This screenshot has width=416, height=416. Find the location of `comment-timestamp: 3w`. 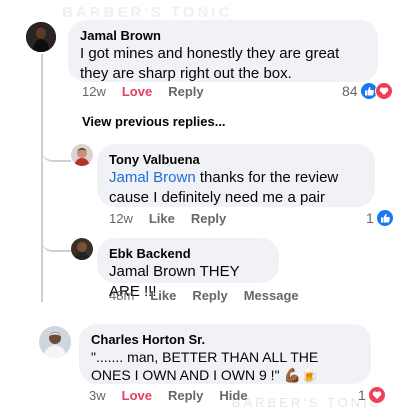

comment-timestamp: 3w is located at coordinates (97, 395).